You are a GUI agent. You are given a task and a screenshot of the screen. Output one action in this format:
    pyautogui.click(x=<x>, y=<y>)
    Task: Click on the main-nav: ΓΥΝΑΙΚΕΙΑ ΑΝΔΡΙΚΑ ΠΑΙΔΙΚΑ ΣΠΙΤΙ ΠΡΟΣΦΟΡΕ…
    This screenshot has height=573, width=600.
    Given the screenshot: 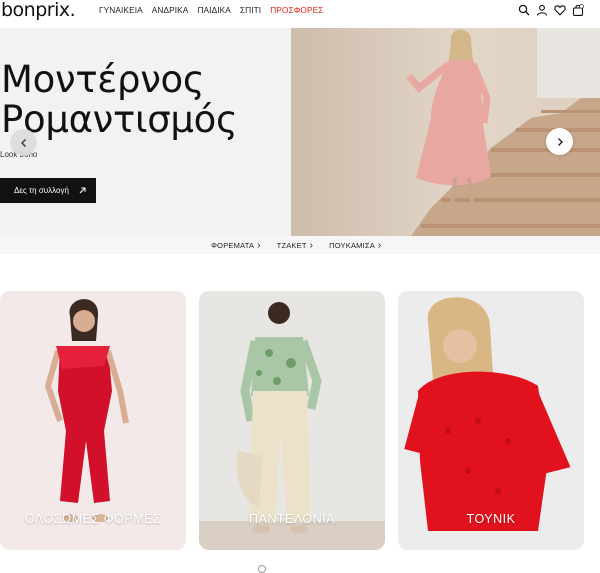 What is the action you would take?
    pyautogui.click(x=215, y=10)
    